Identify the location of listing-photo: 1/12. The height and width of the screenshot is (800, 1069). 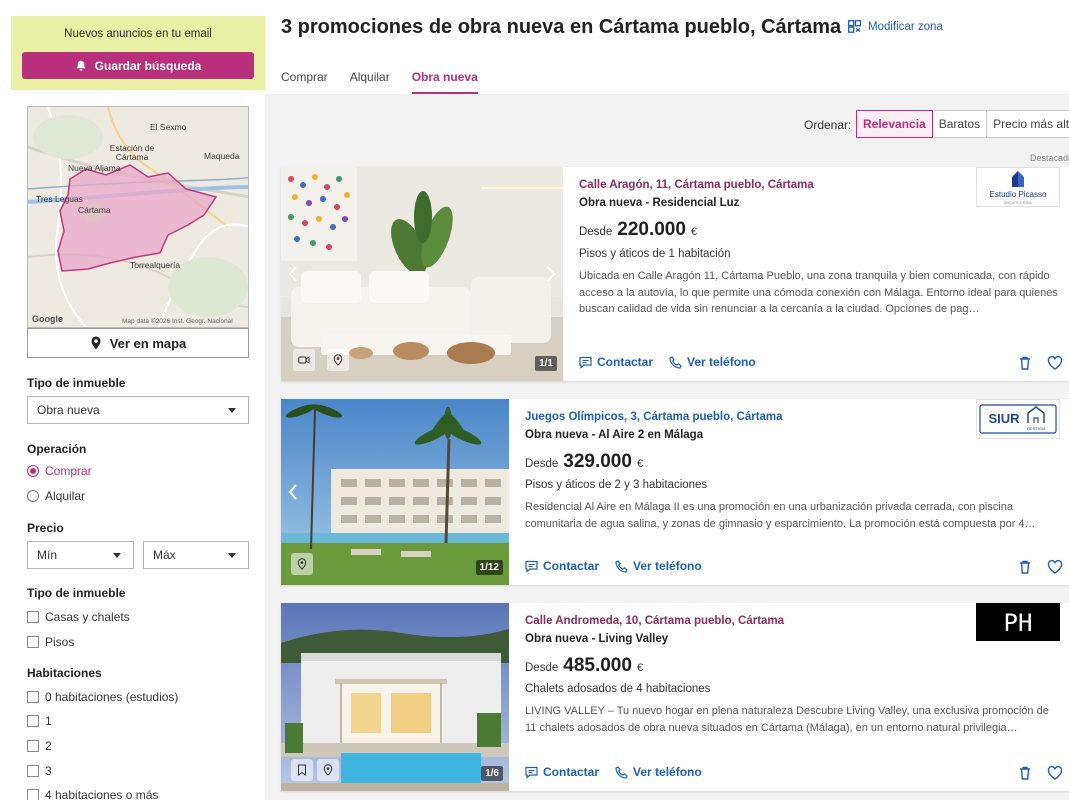
(395, 492).